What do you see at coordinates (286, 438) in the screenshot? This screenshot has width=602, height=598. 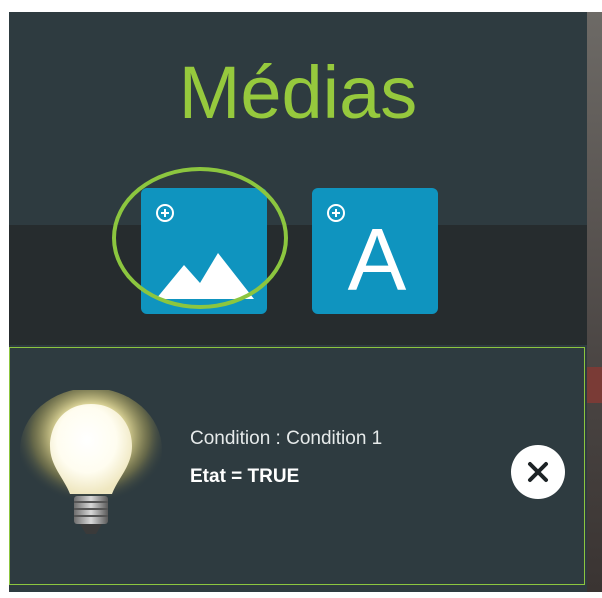 I see `condition-label: Condition : Condition 1` at bounding box center [286, 438].